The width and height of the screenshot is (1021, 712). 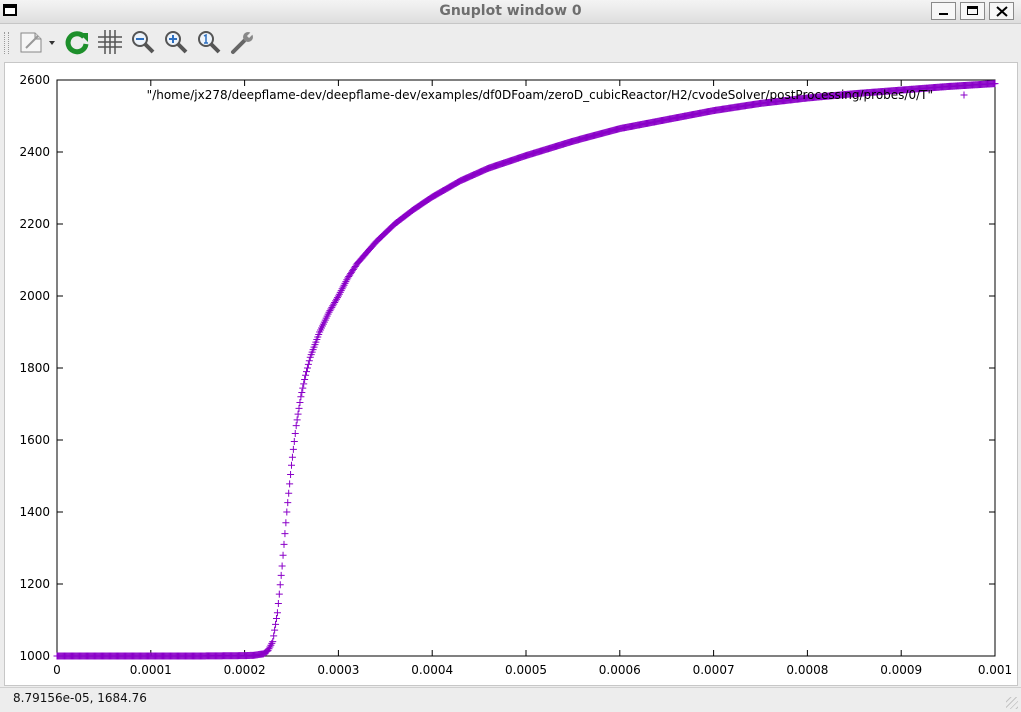 I want to click on x-tick-label: 0.0005, so click(x=526, y=670).